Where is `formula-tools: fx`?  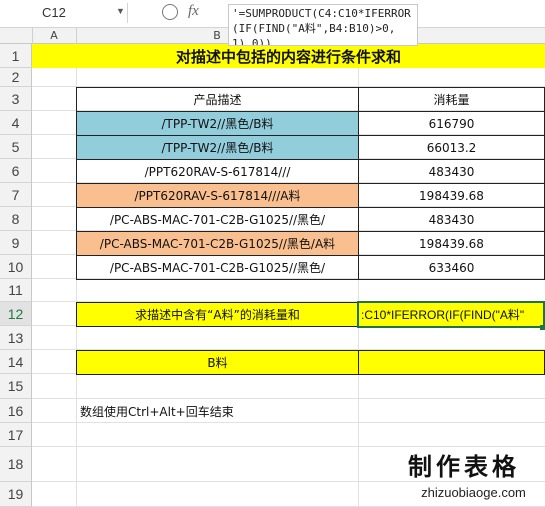 formula-tools: fx is located at coordinates (185, 13).